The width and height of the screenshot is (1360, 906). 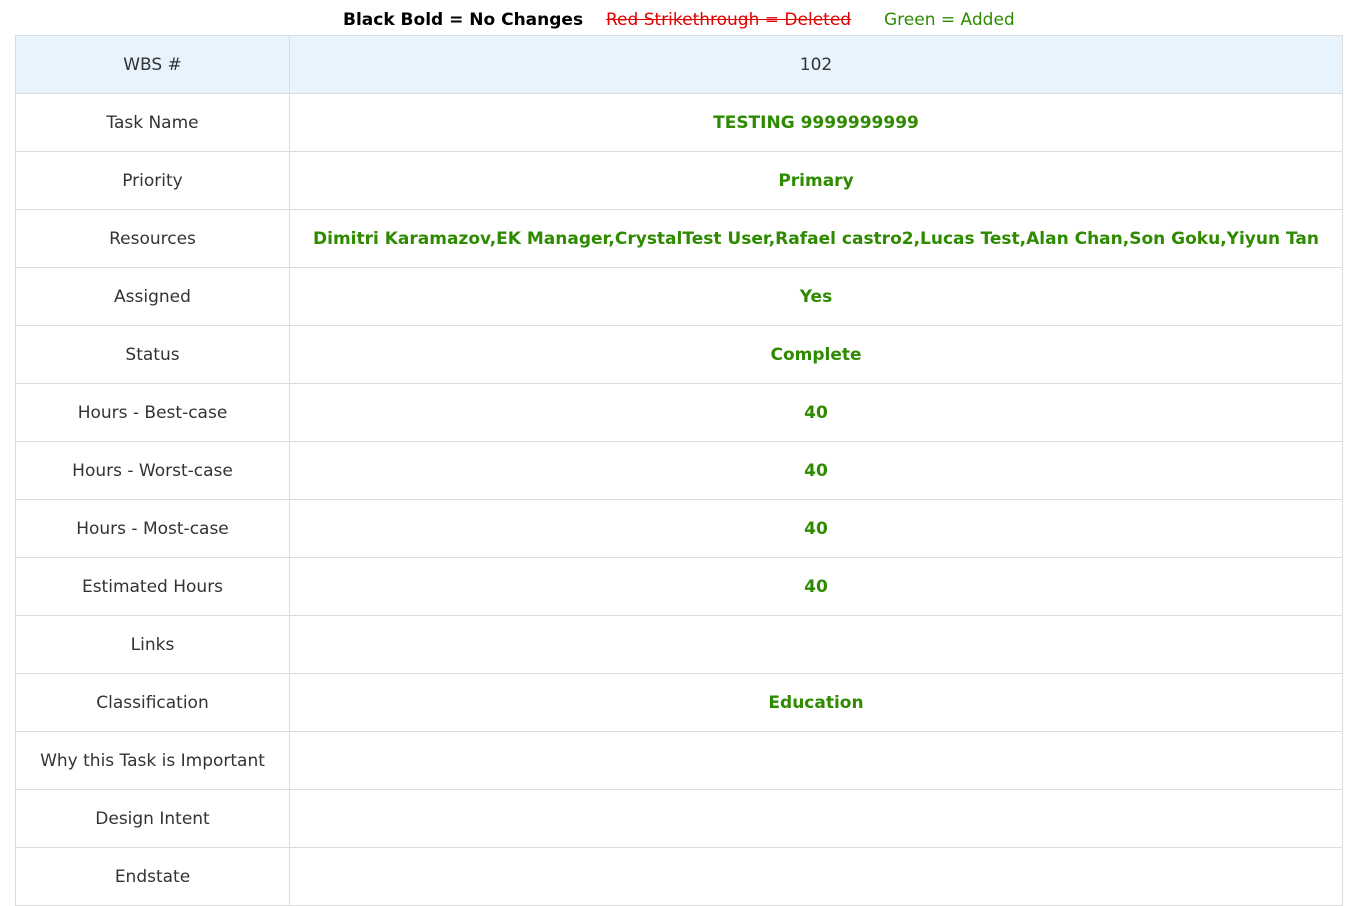 I want to click on legend-added: Green = Added, so click(x=949, y=20).